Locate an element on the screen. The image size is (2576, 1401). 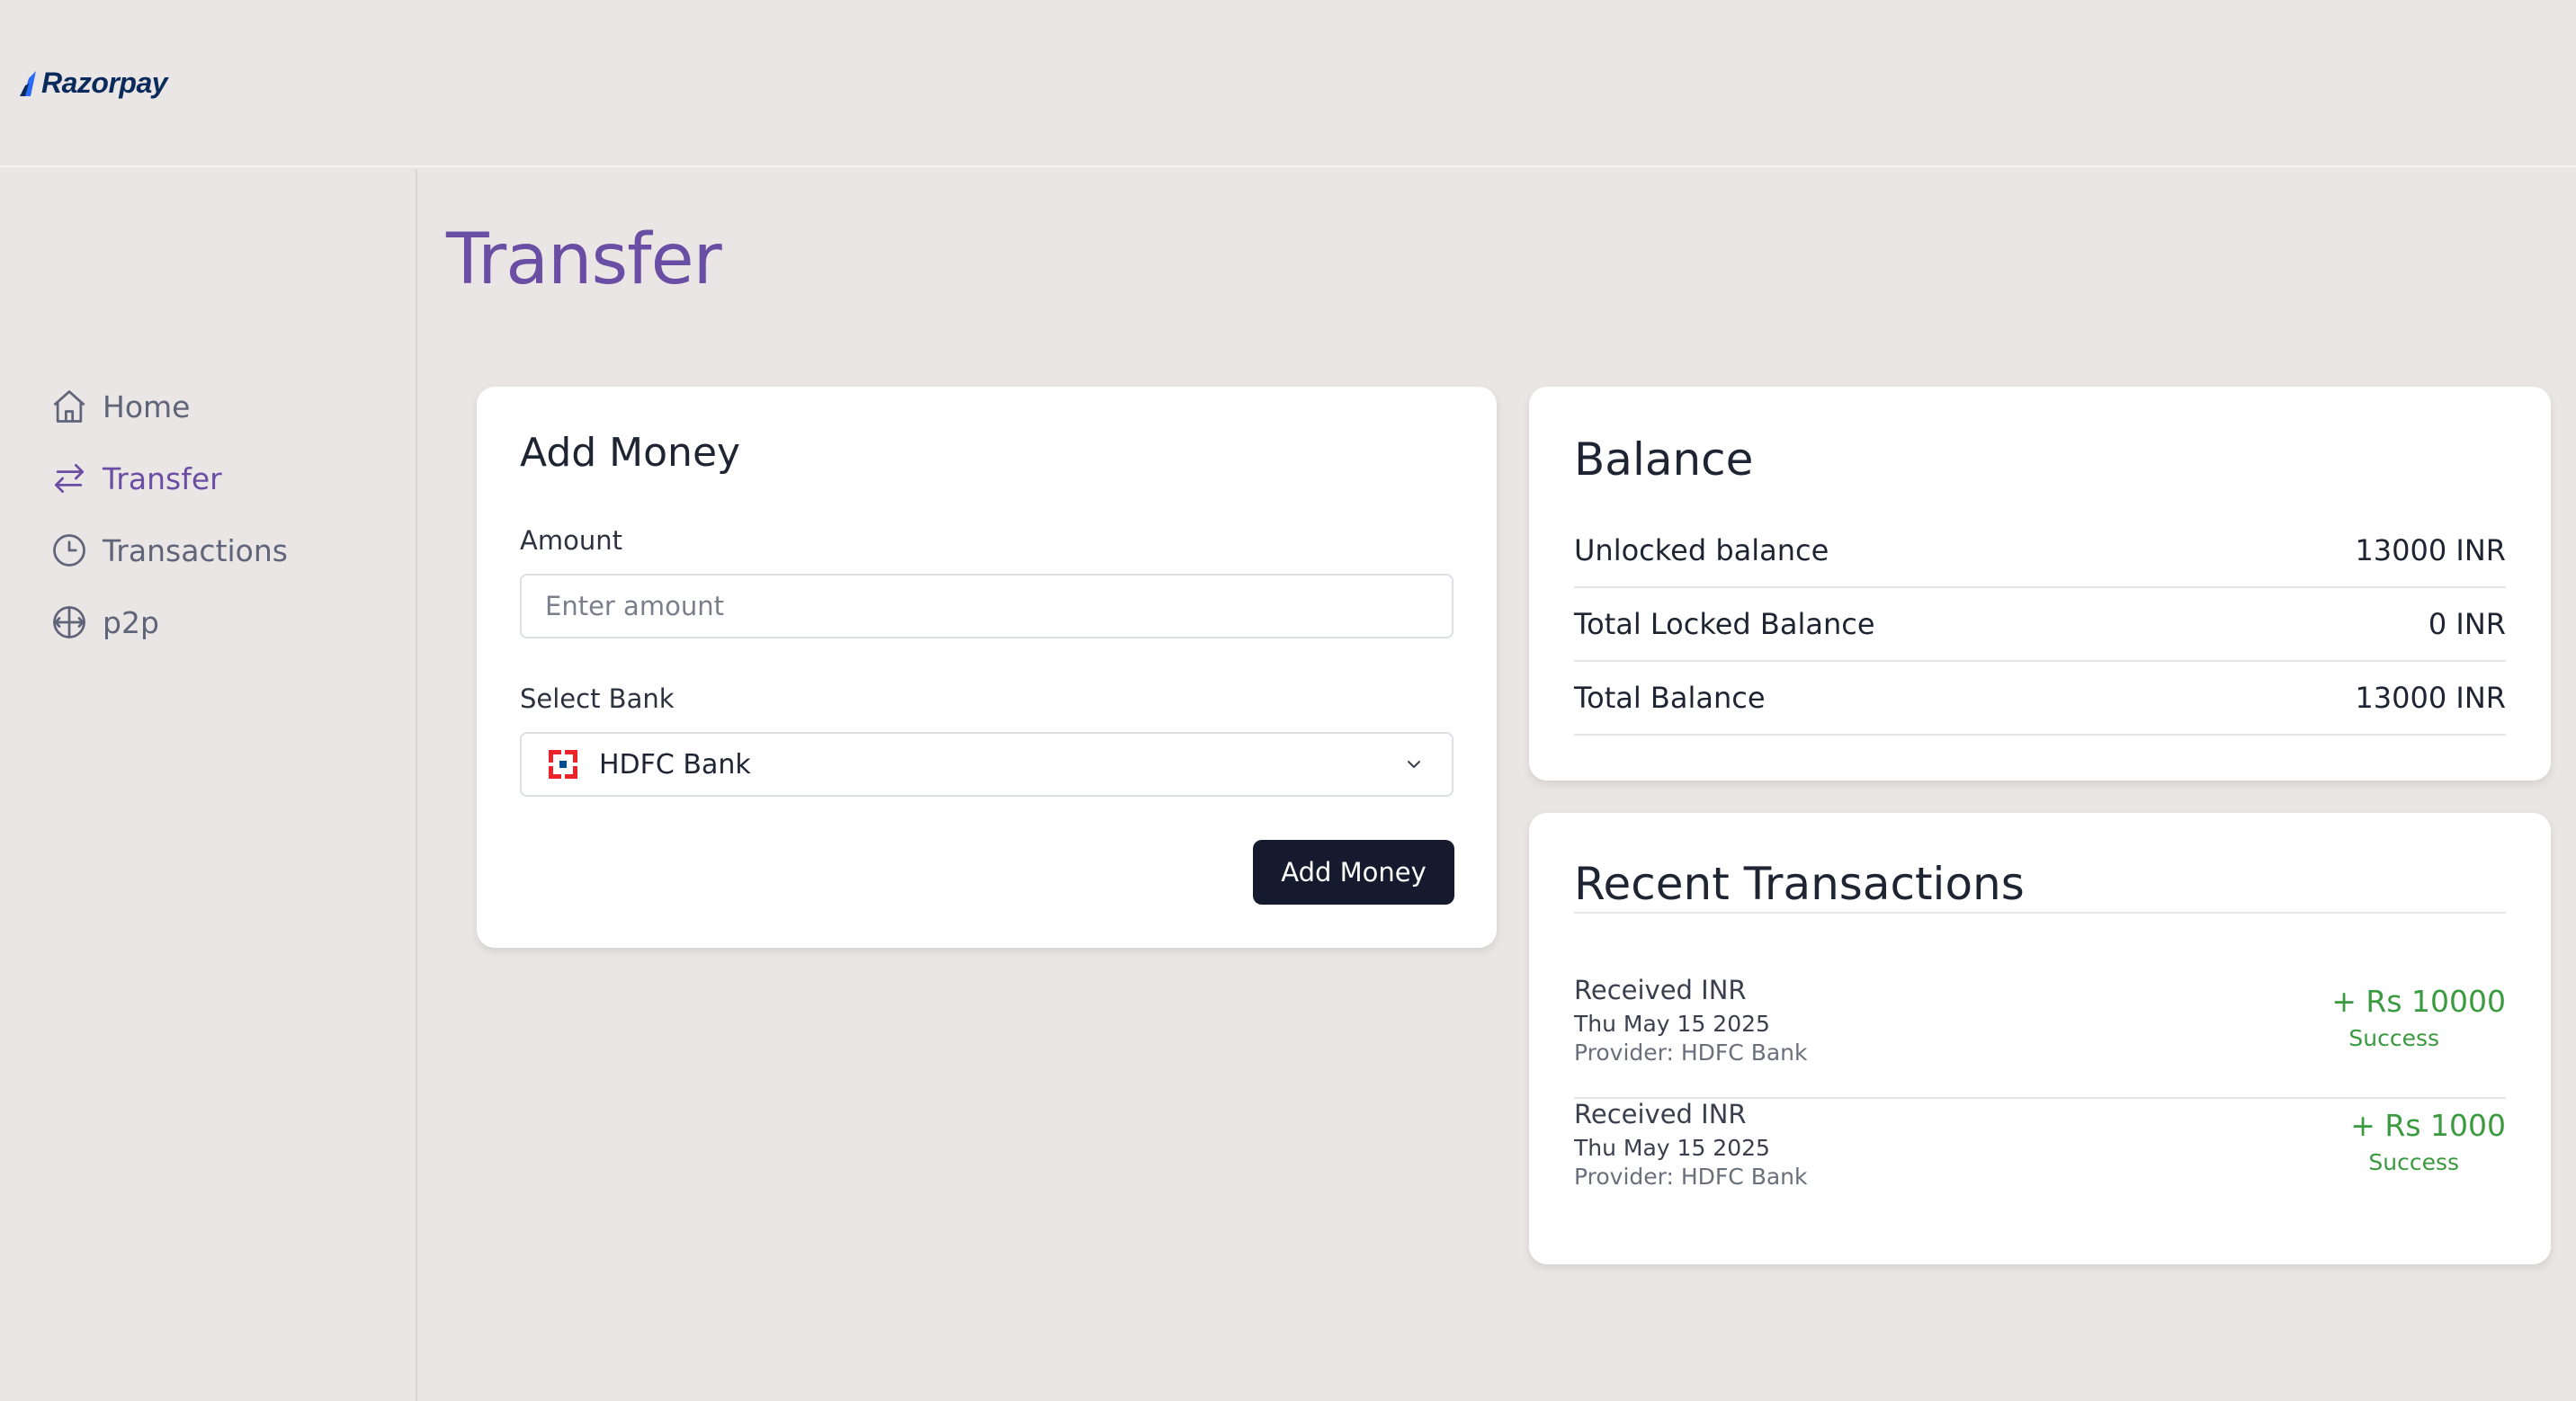
select-bank-label: Select Bank is located at coordinates (597, 698).